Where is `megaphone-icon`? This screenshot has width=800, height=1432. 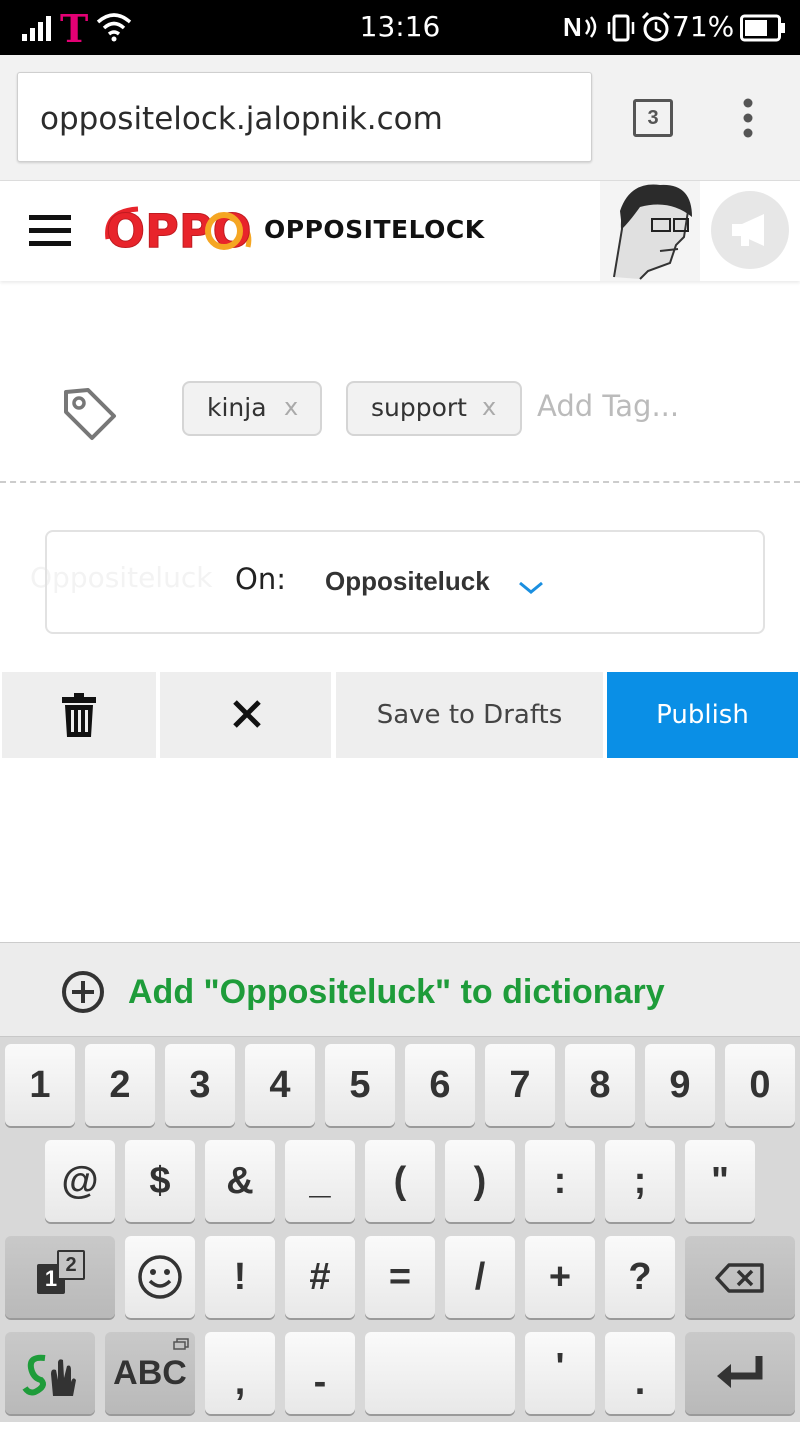
megaphone-icon is located at coordinates (748, 230).